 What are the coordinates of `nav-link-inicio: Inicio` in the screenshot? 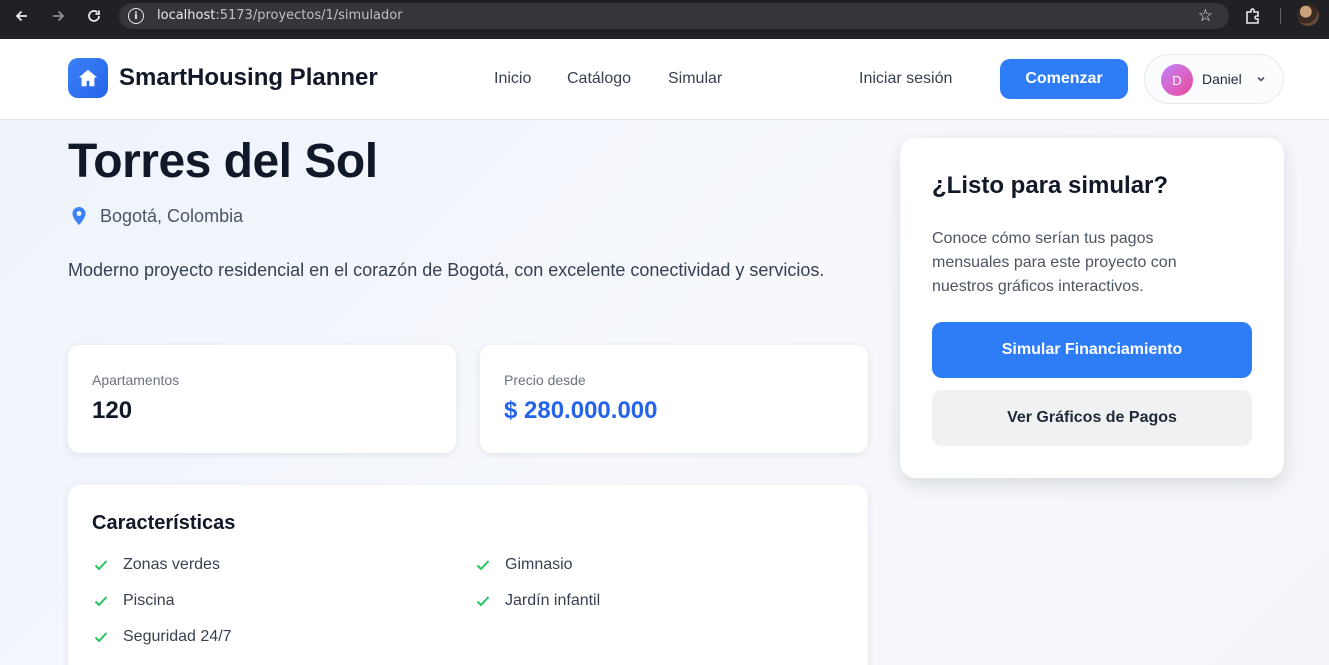 It's located at (512, 79).